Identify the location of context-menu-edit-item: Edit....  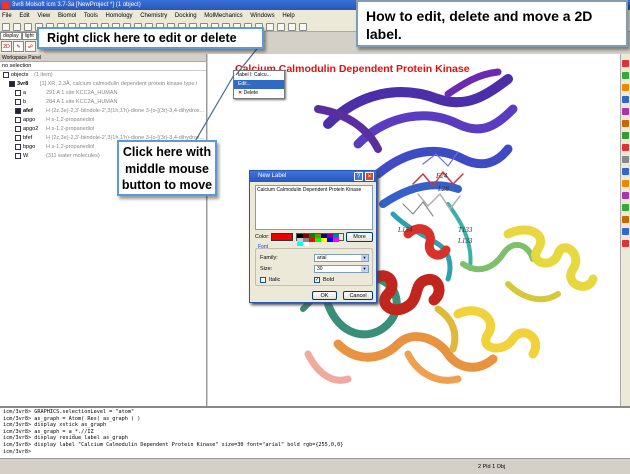
(259, 84).